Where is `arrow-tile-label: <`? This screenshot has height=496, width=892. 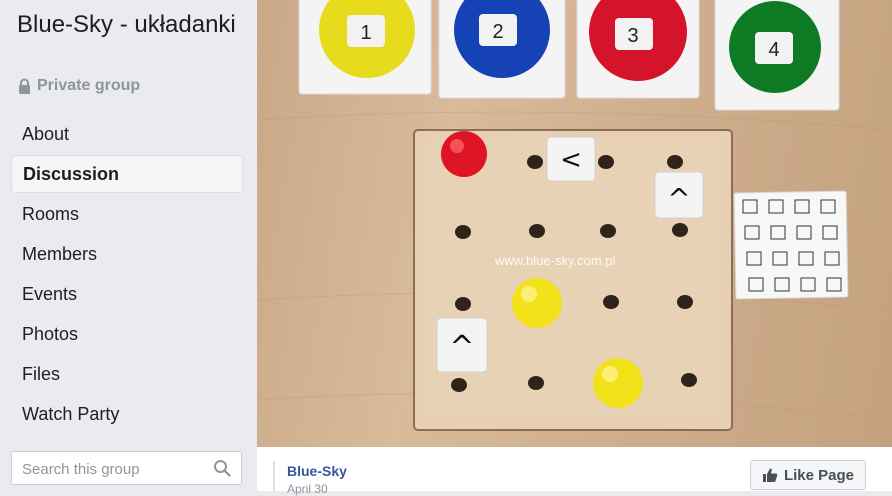
arrow-tile-label: < is located at coordinates (571, 160).